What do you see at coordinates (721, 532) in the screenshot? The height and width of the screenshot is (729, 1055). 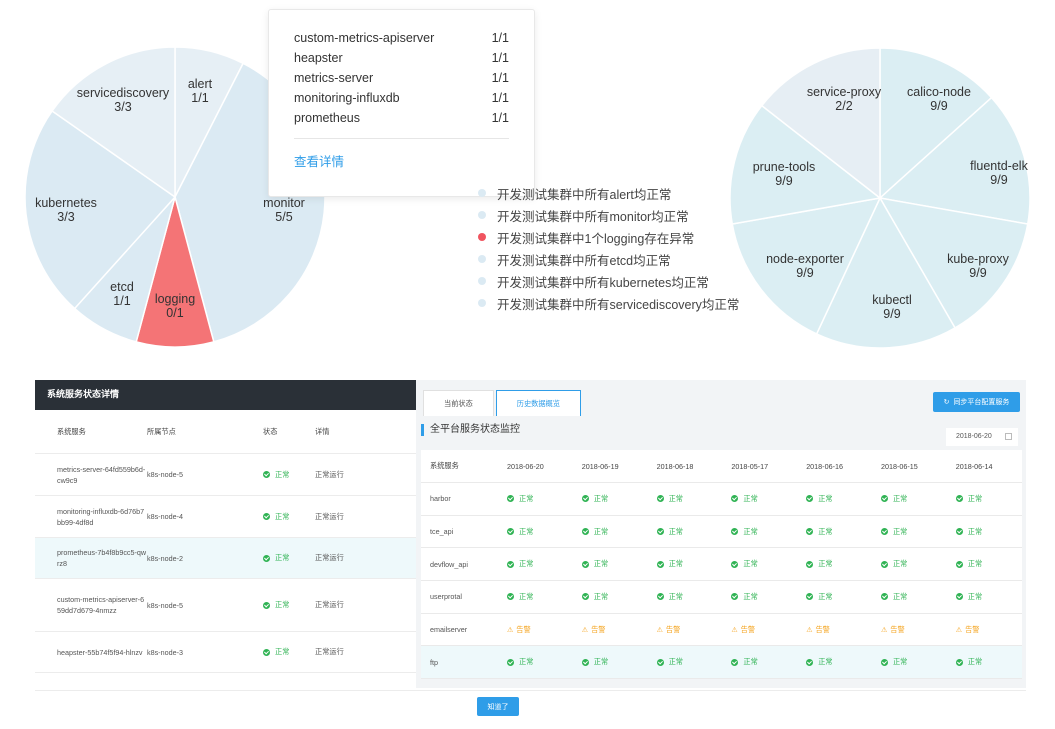 I see `history-row: tce_api 正常 正常 正常 正常 正常 正常 正常` at bounding box center [721, 532].